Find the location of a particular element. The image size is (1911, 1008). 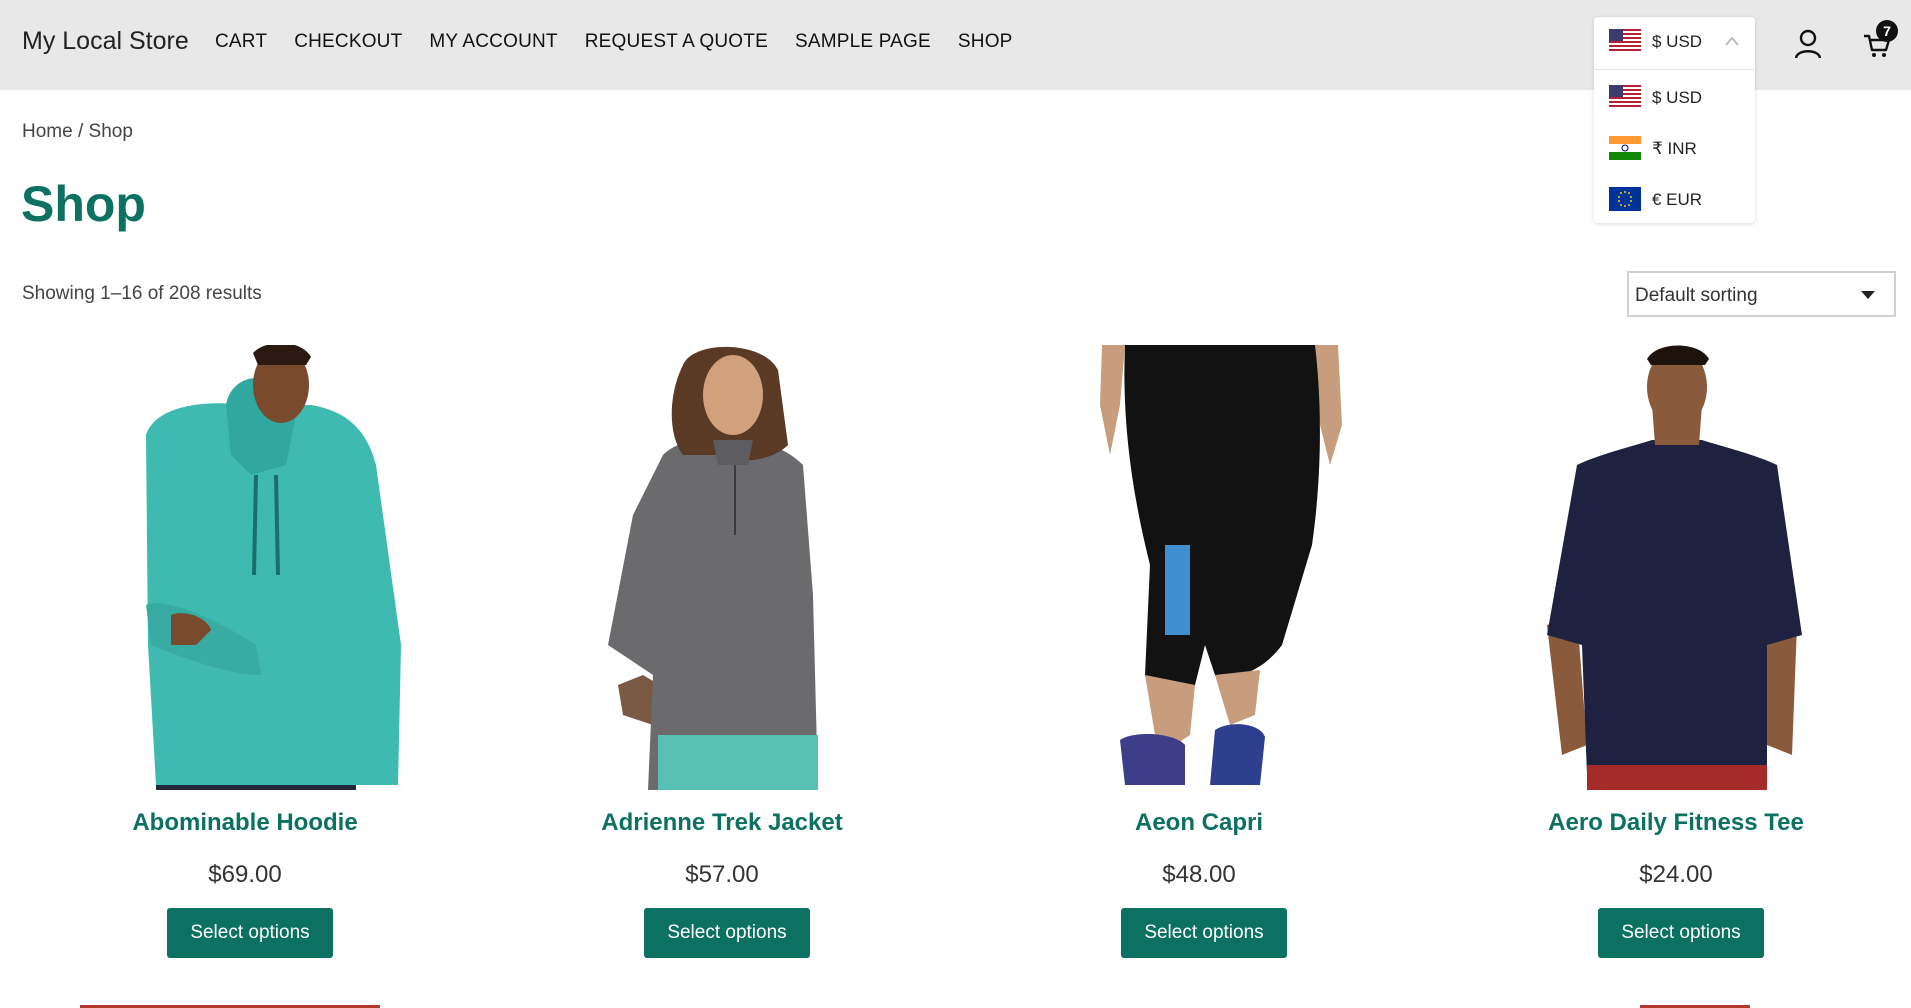

currency-selected: $ USD is located at coordinates (1674, 43).